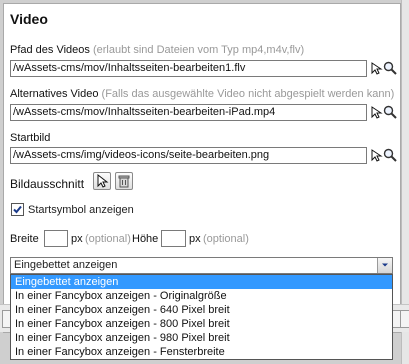 This screenshot has height=364, width=409. I want to click on width-optional-hint: (optional), so click(108, 239).